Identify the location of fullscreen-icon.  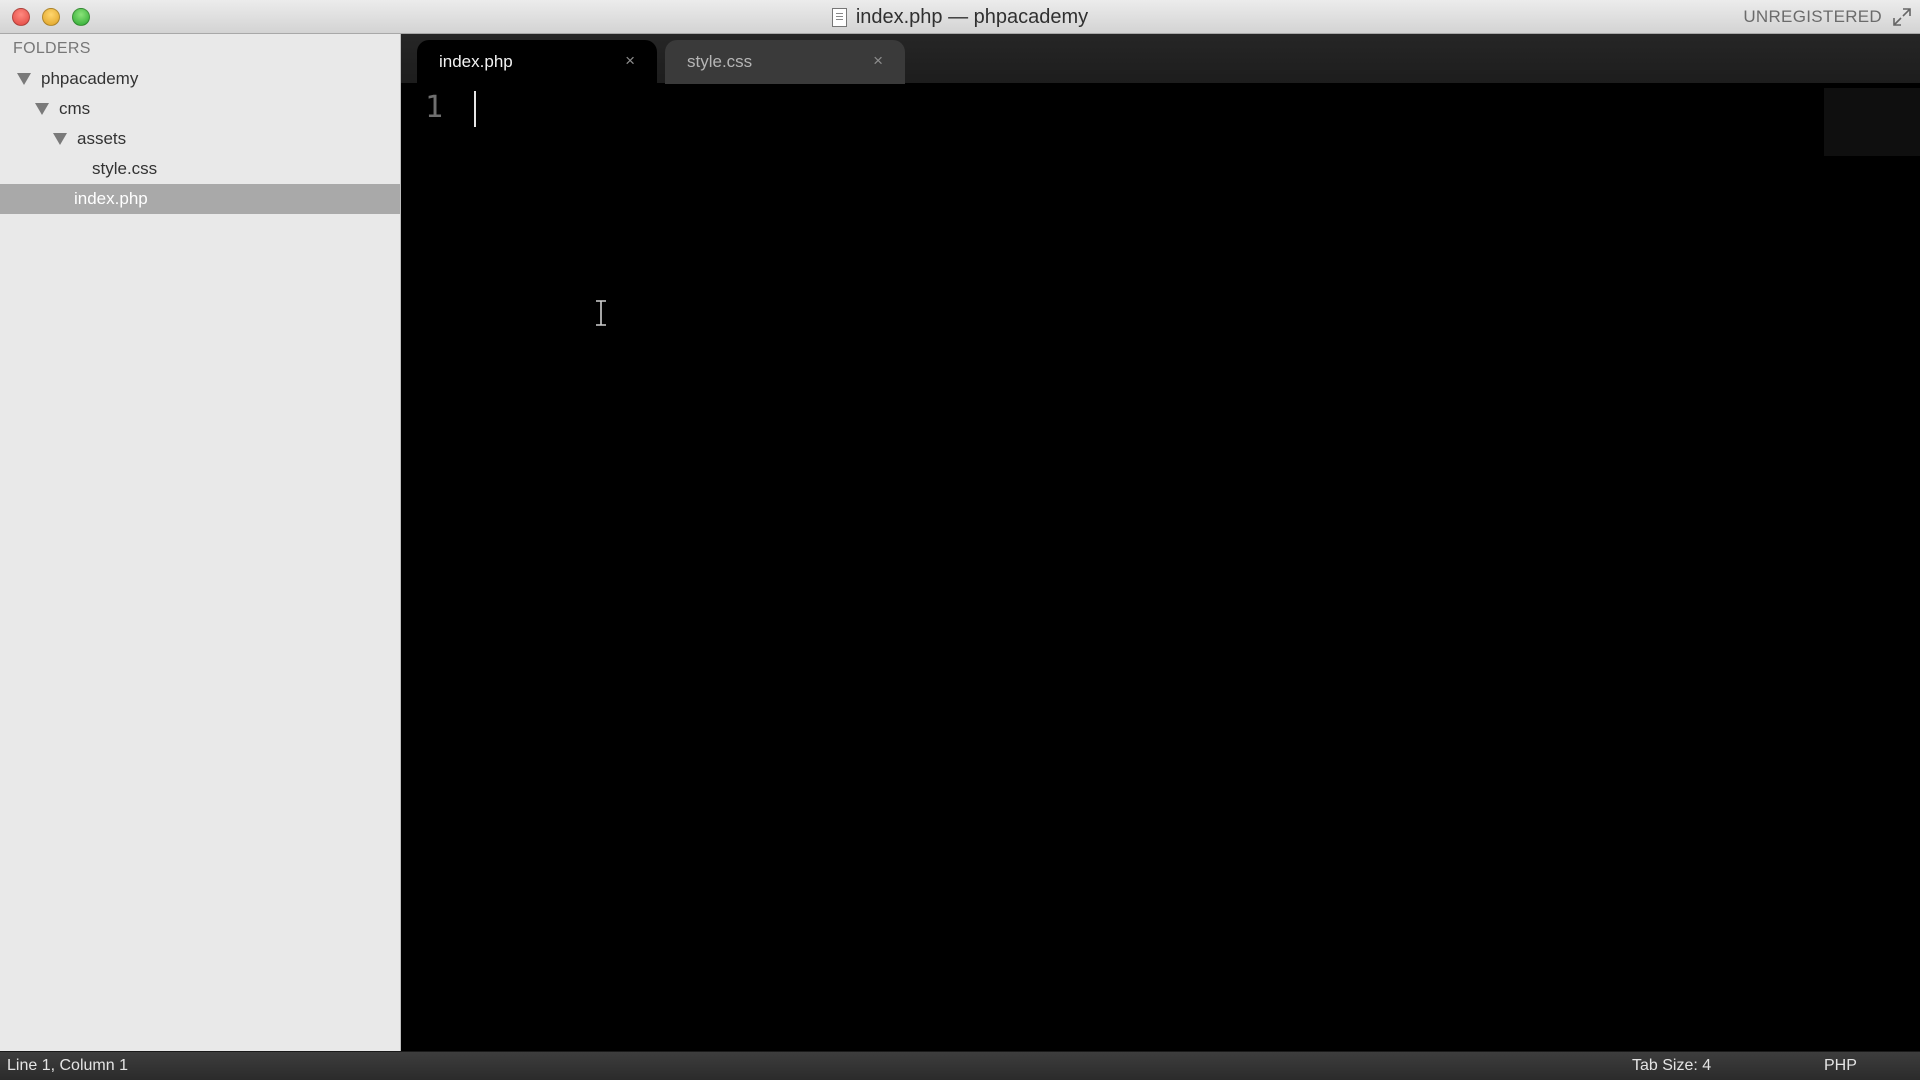
(1902, 17).